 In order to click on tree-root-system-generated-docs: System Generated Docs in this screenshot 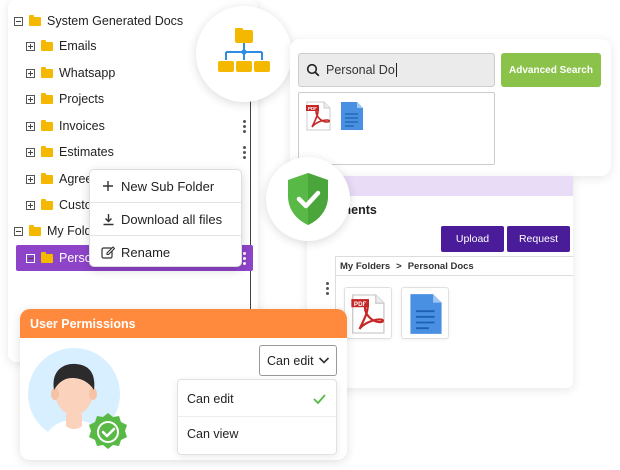, I will do `click(98, 21)`.